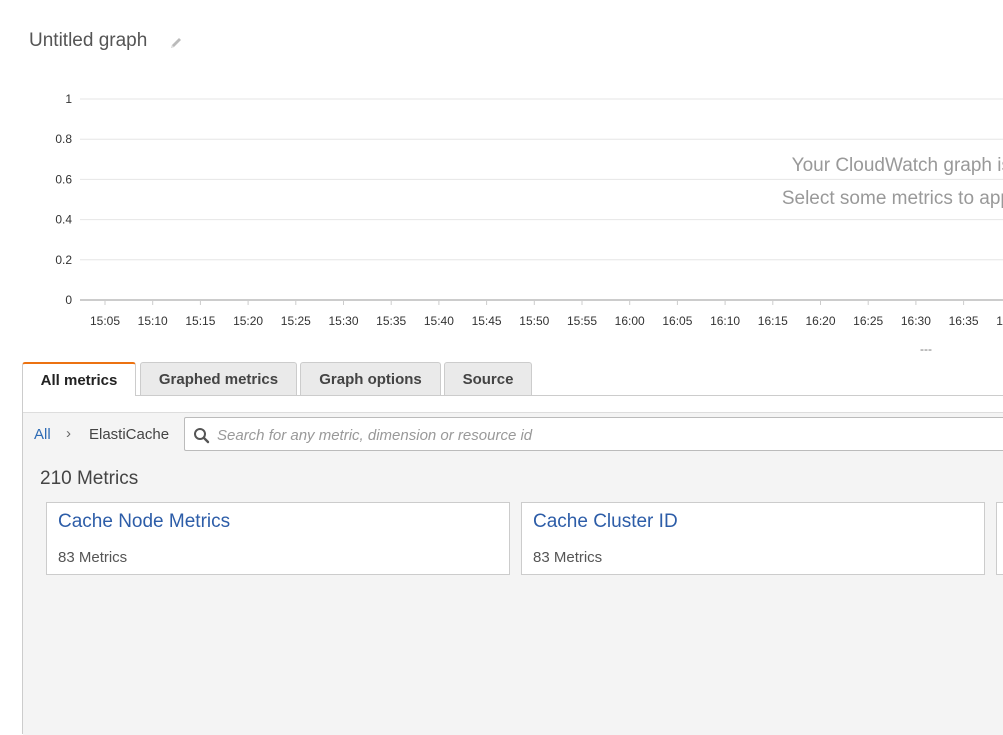  Describe the element at coordinates (725, 321) in the screenshot. I see `x-tick-label: 16:10` at that location.